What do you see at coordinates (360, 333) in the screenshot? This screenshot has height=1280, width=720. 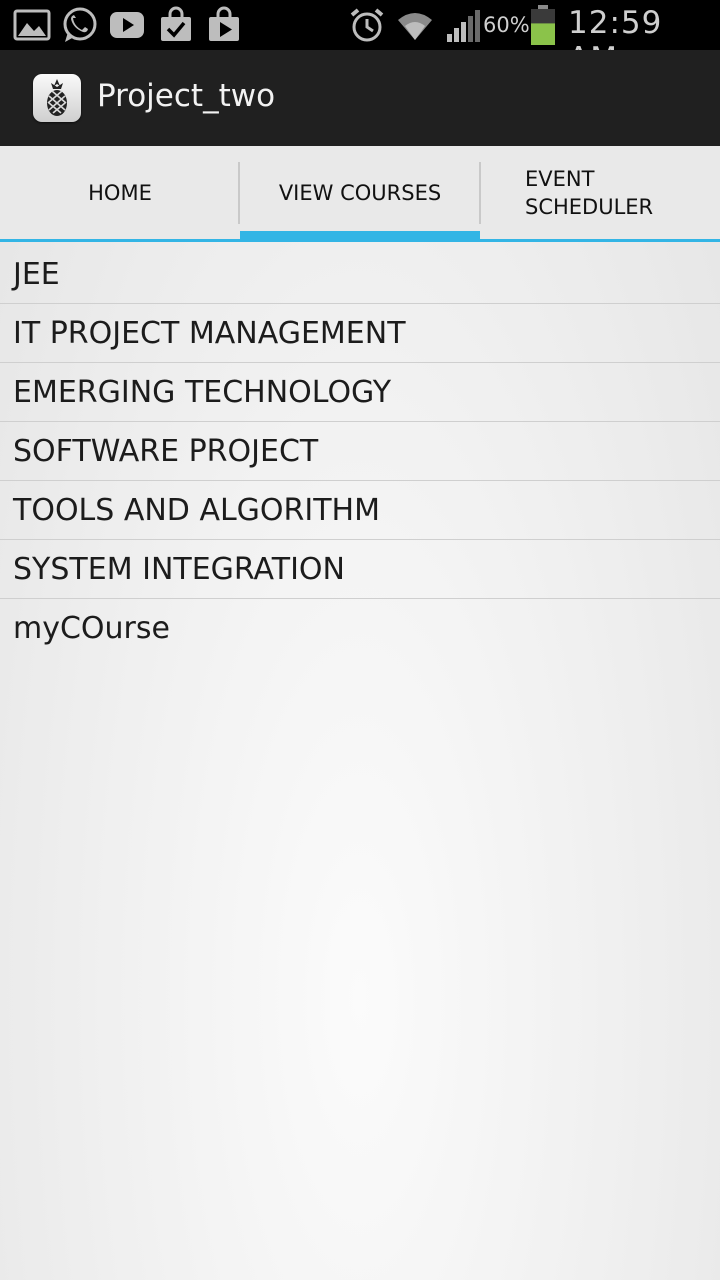 I see `course-item-it-project-management: IT PROJECT MANAGEMENT` at bounding box center [360, 333].